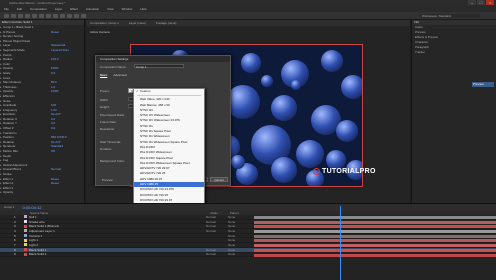 The width and height of the screenshot is (496, 280). Describe the element at coordinates (110, 9) in the screenshot. I see `menu-view: View` at that location.